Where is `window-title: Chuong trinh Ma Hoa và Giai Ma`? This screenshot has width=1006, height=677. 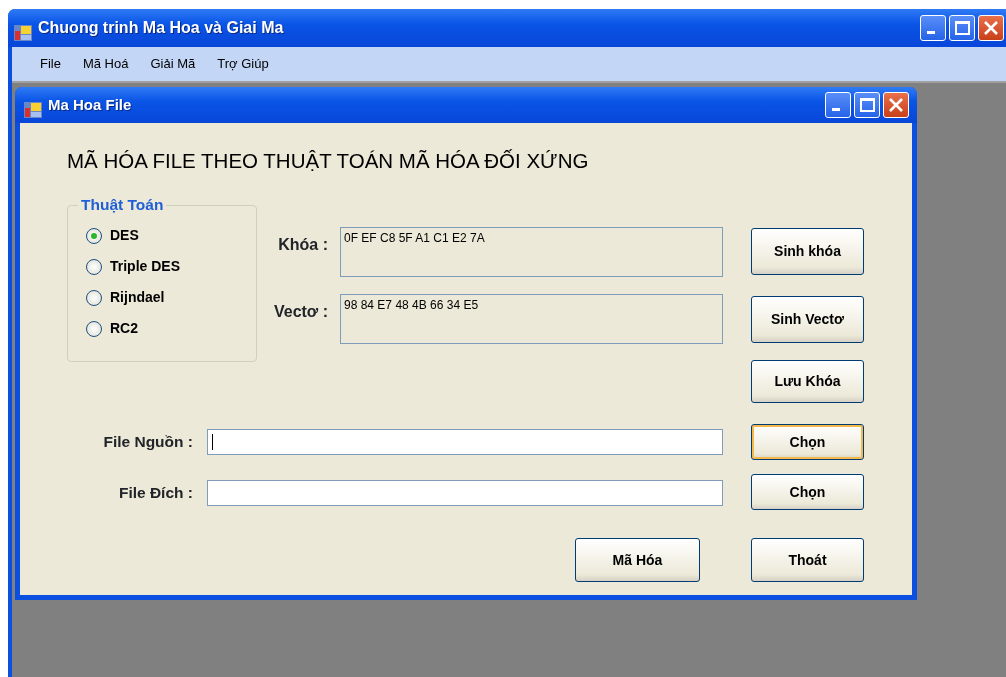 window-title: Chuong trinh Ma Hoa và Giai Ma is located at coordinates (161, 28).